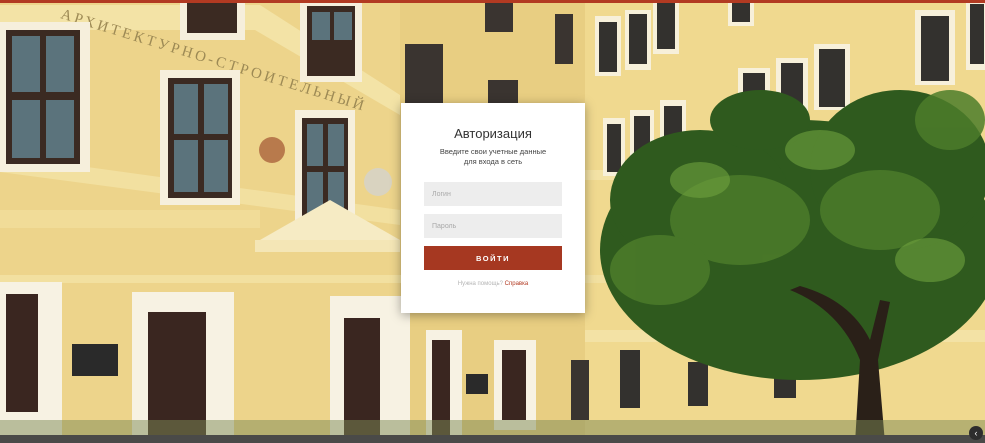  I want to click on login-title: Авторизация, so click(493, 133).